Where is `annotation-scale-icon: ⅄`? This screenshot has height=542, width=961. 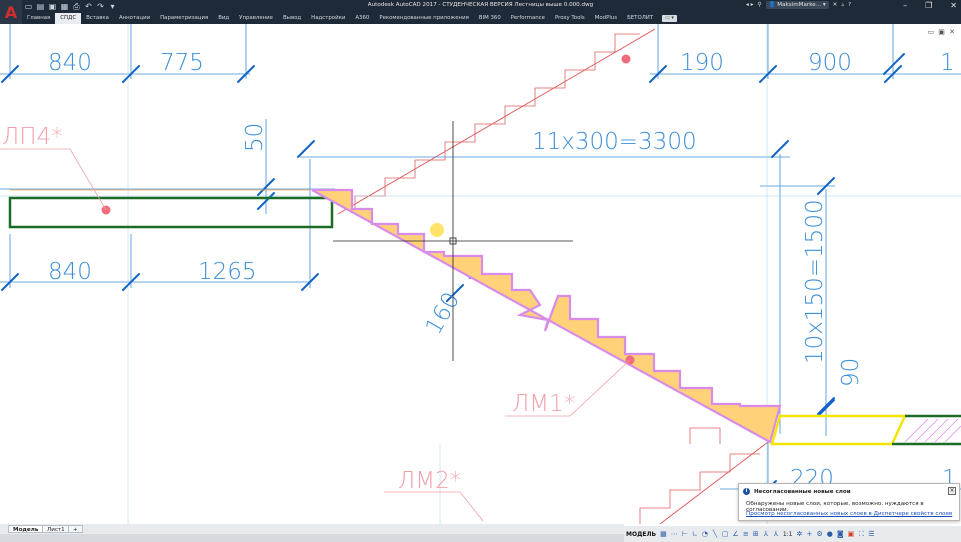
annotation-scale-icon: ⅄ is located at coordinates (776, 534).